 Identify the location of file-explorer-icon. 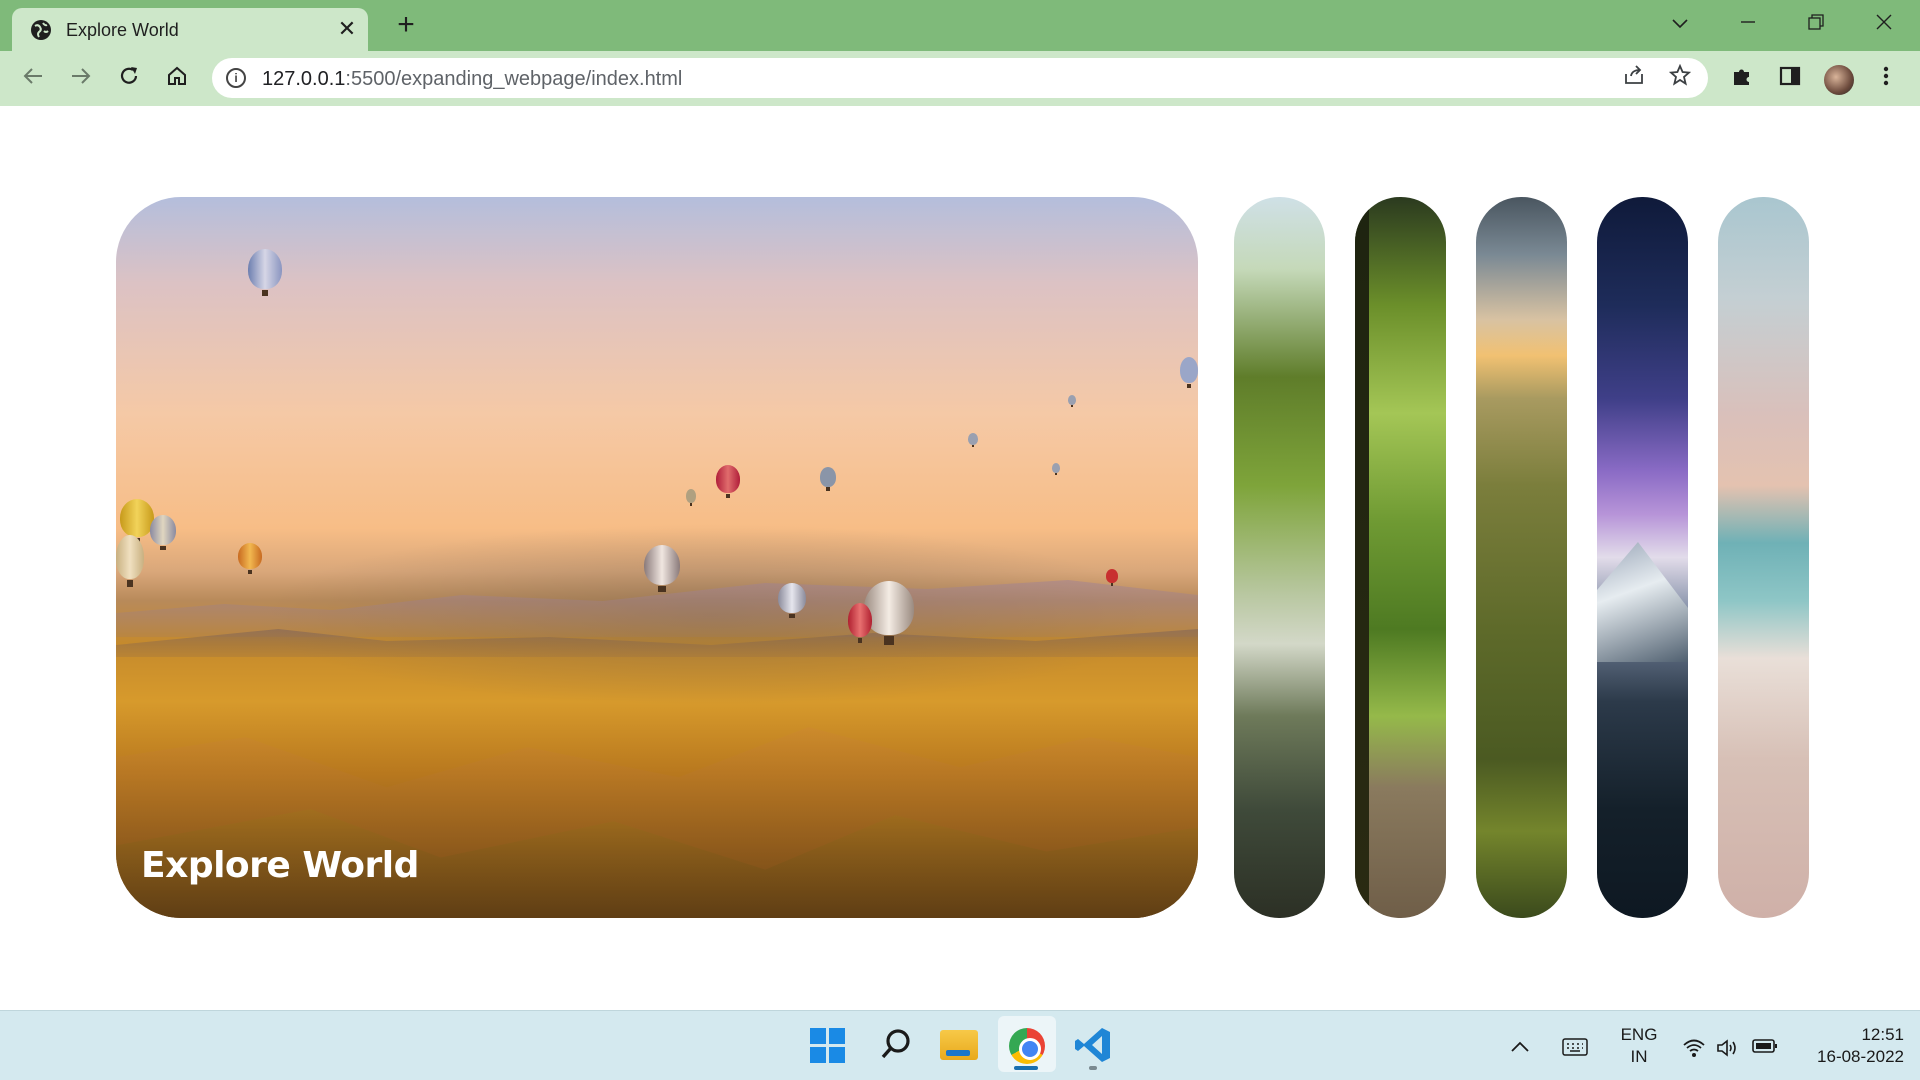
(960, 1044).